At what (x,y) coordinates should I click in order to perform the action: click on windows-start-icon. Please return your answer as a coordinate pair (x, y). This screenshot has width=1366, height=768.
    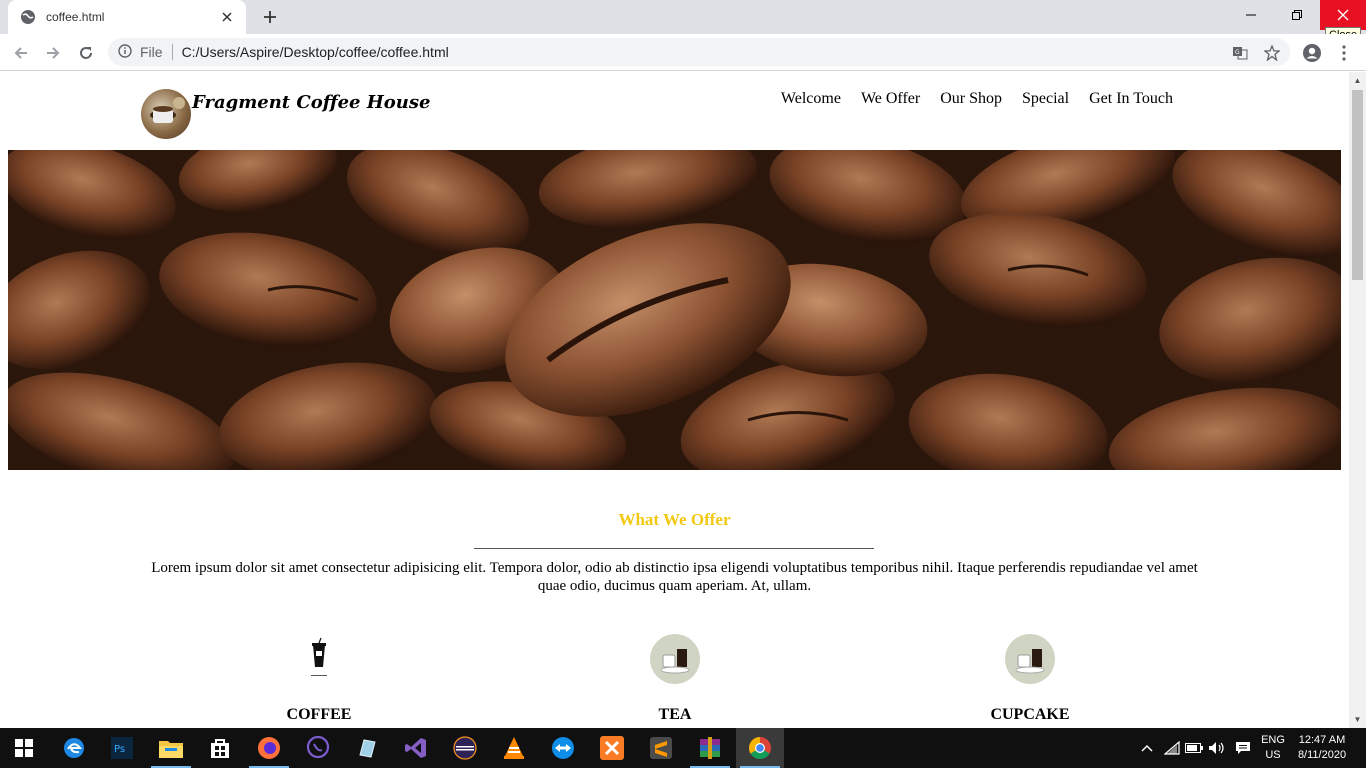
    Looking at the image, I should click on (24, 748).